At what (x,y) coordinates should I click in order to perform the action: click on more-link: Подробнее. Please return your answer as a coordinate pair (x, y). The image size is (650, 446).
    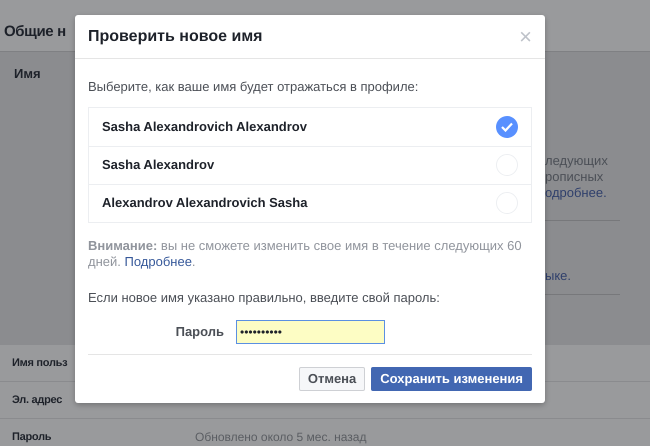
    Looking at the image, I should click on (158, 261).